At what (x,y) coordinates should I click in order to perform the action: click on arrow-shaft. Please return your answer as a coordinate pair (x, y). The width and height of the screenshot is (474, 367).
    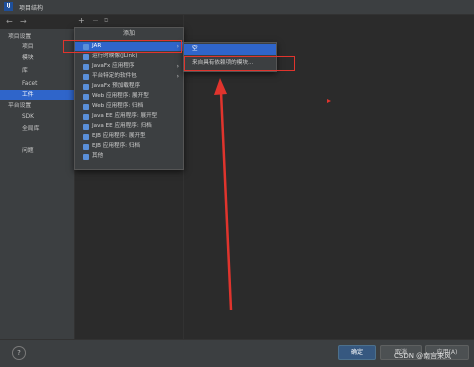
    Looking at the image, I should click on (226, 201).